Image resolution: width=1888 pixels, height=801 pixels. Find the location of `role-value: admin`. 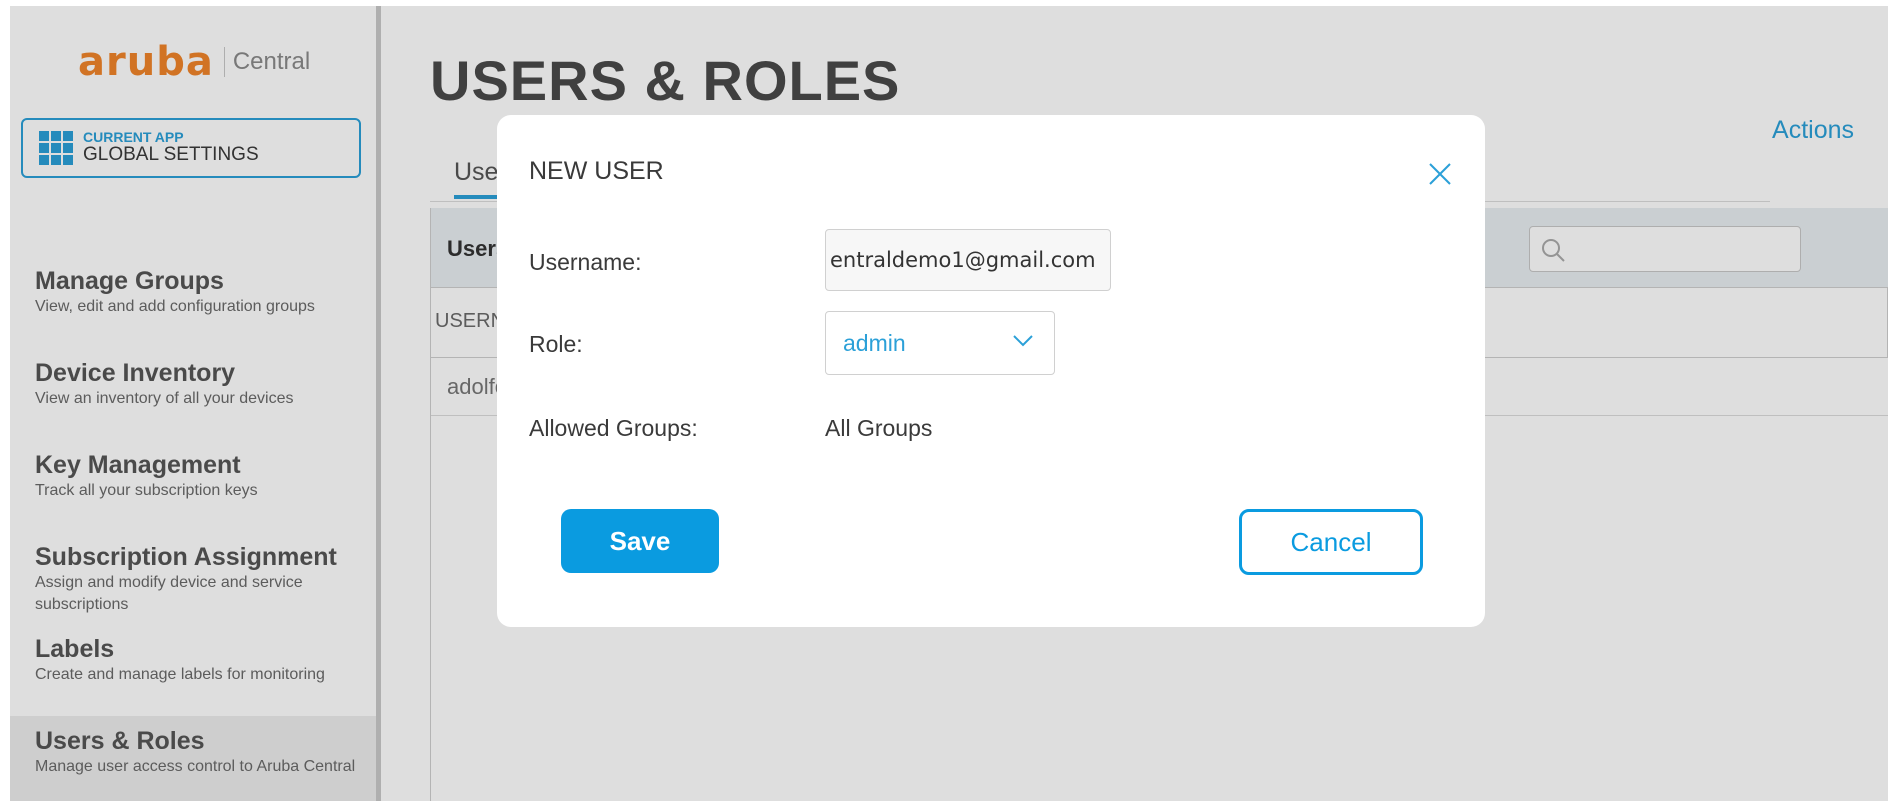

role-value: admin is located at coordinates (874, 342).